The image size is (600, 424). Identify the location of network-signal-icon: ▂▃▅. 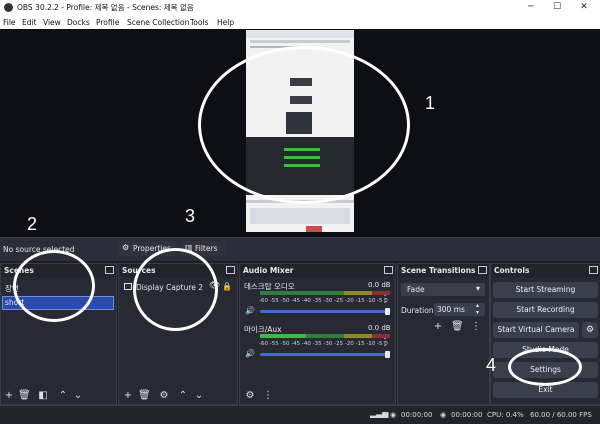
(379, 413).